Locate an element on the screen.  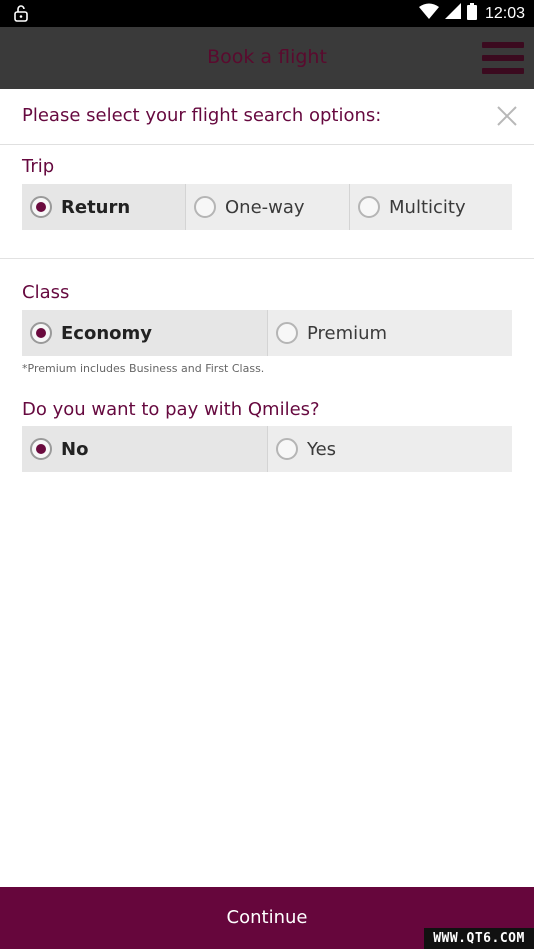
qmiles-option-no: No is located at coordinates (144, 449).